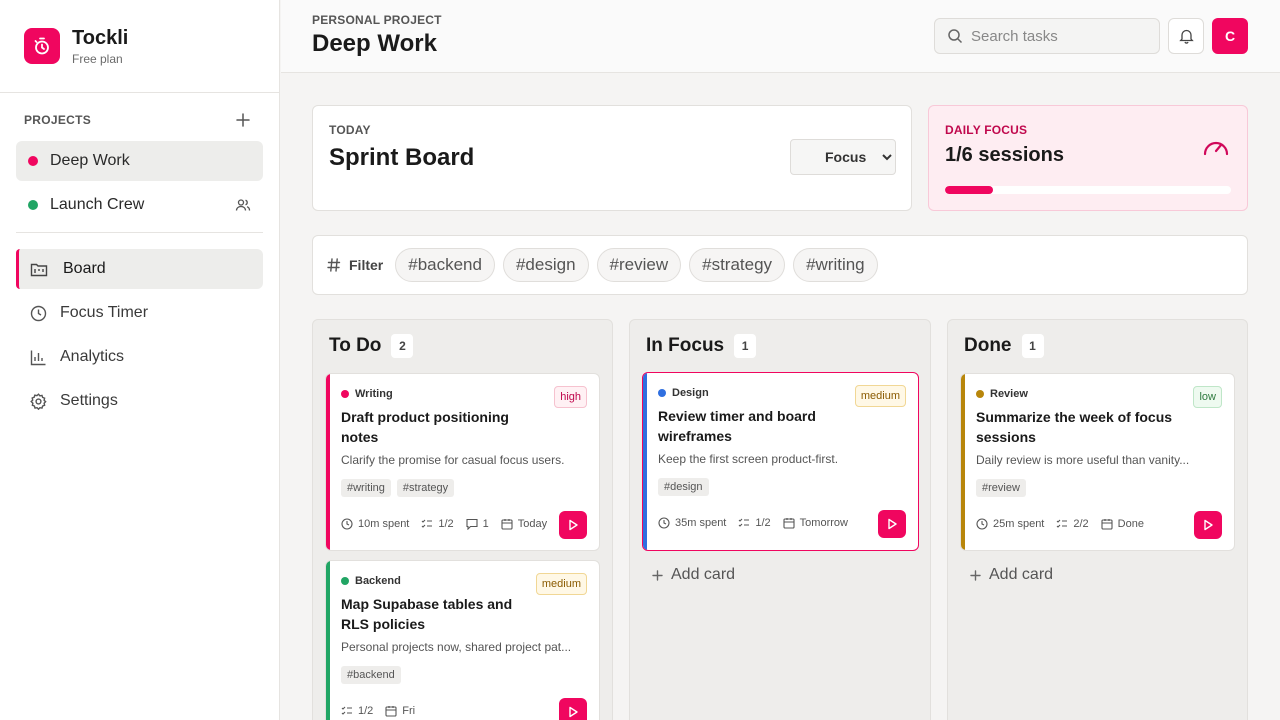 The height and width of the screenshot is (720, 1280). What do you see at coordinates (92, 356) in the screenshot?
I see `nav-label: Analytics` at bounding box center [92, 356].